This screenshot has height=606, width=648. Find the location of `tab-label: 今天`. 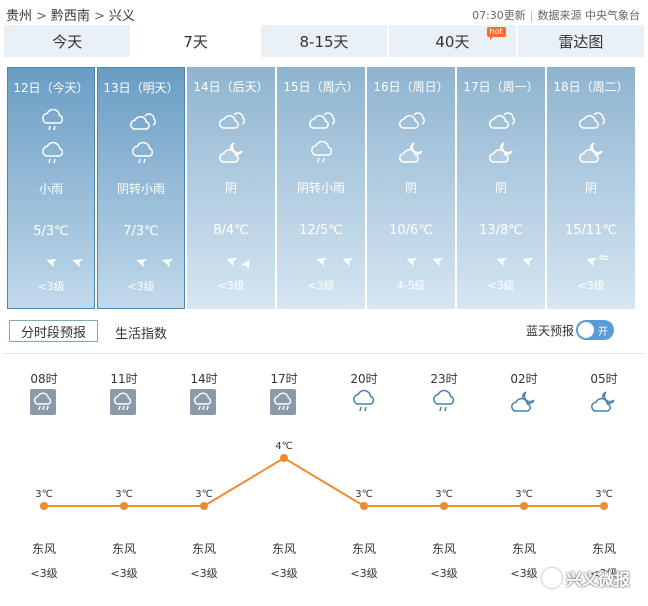

tab-label: 今天 is located at coordinates (67, 41).